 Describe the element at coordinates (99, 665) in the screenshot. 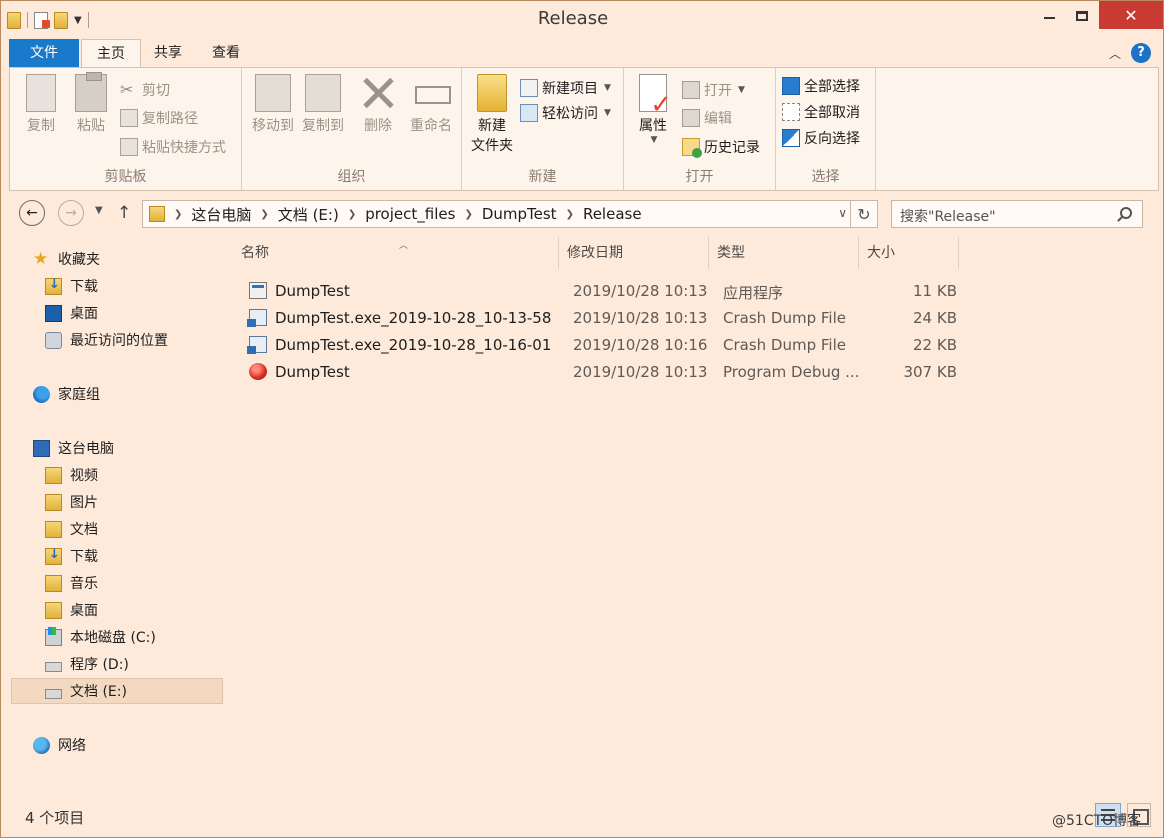

I see `nav-label: 程序 (D:)` at that location.